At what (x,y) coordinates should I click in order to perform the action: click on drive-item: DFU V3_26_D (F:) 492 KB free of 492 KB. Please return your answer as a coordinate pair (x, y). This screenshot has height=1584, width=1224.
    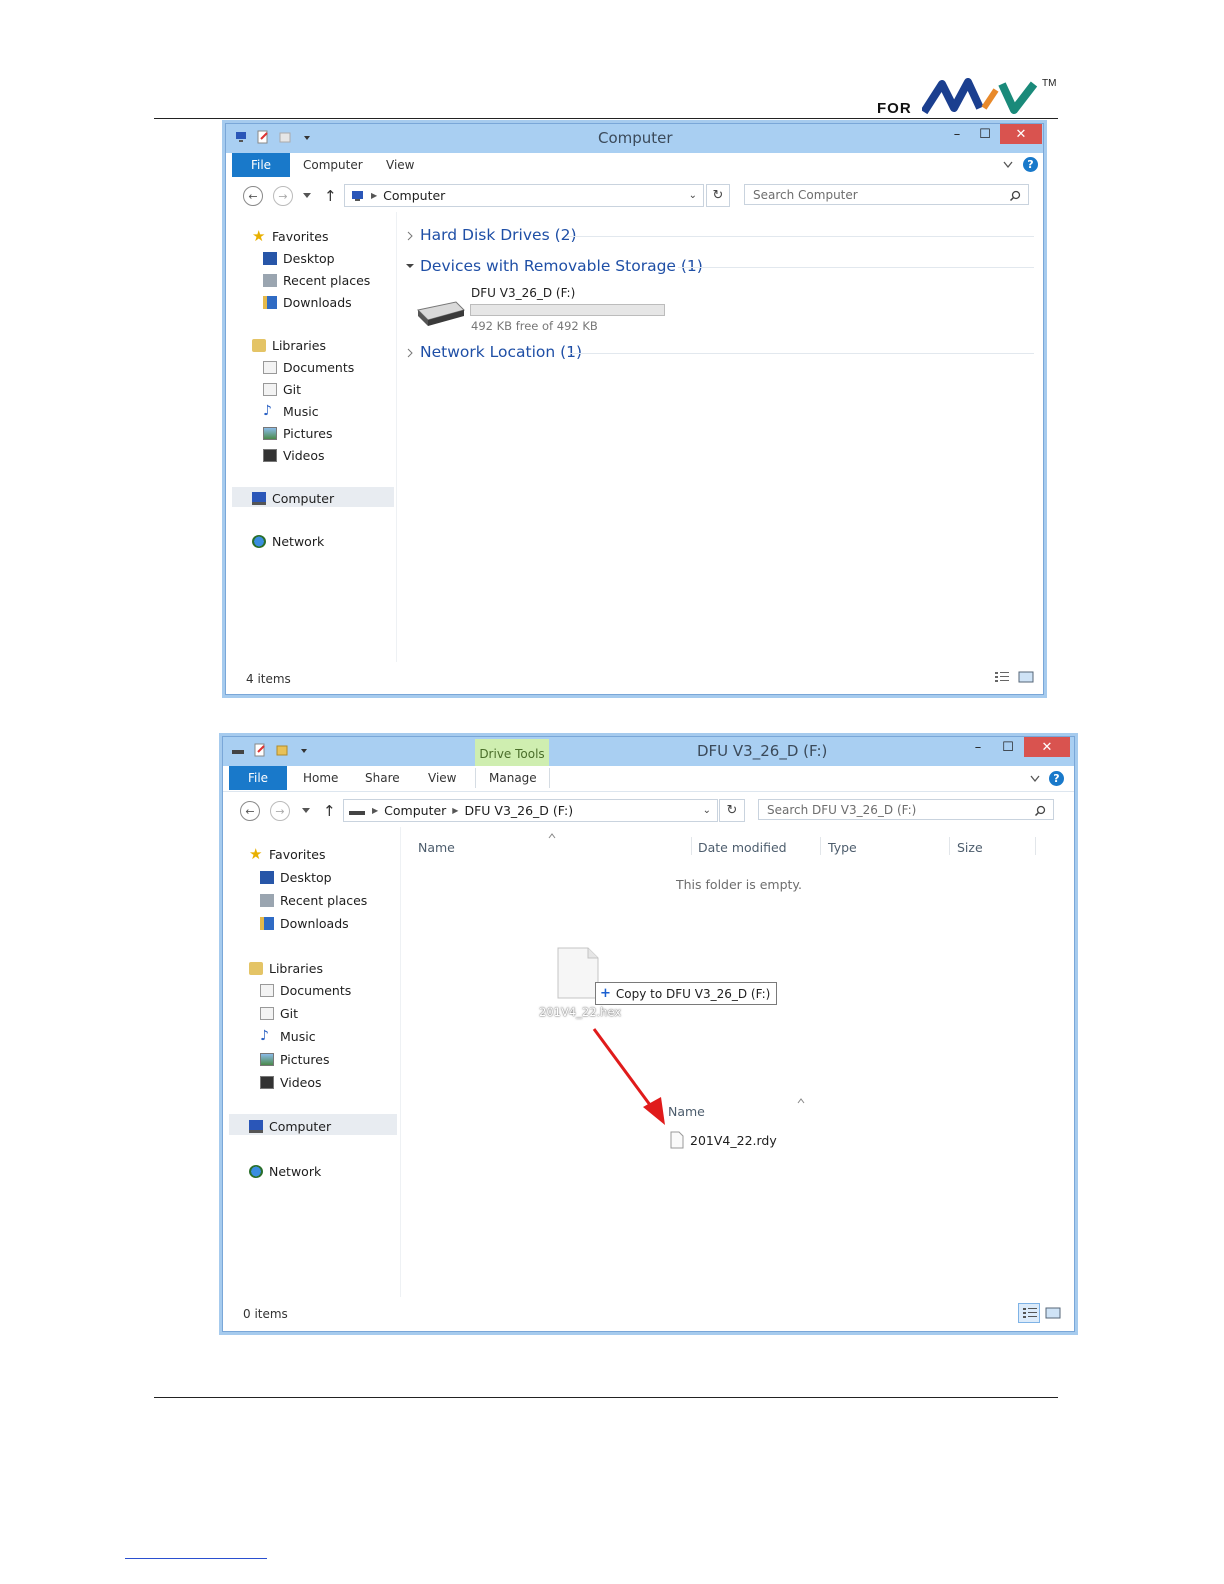
    Looking at the image, I should click on (544, 307).